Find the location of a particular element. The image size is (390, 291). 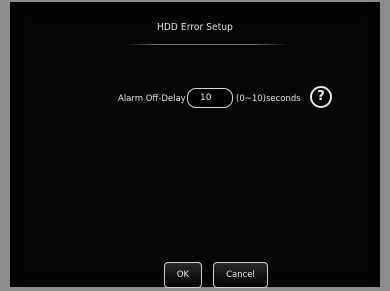

help-question-icon: ? is located at coordinates (321, 97).